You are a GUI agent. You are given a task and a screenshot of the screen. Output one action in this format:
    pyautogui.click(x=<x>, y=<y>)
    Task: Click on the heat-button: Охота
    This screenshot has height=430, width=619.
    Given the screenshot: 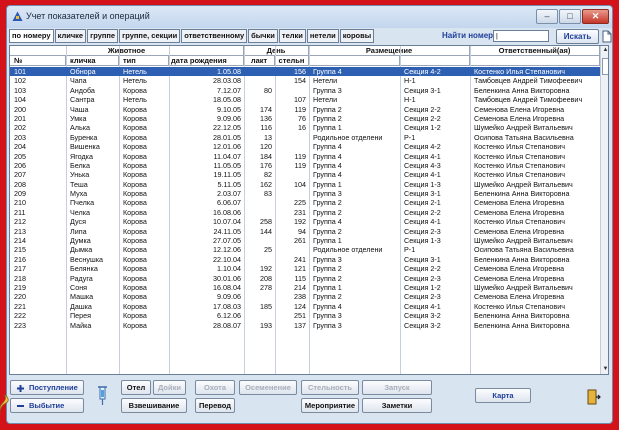 What is the action you would take?
    pyautogui.click(x=215, y=387)
    